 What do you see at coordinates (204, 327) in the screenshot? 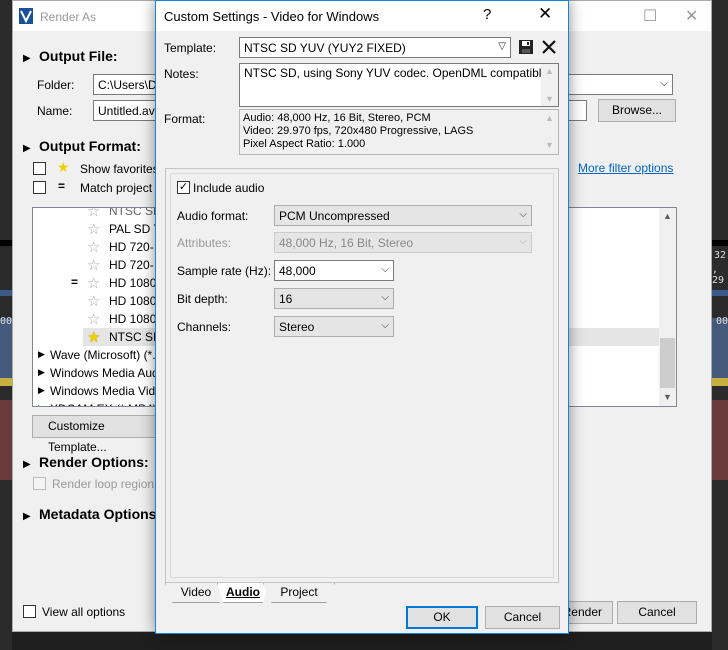
I see `channels-label: Channels:` at bounding box center [204, 327].